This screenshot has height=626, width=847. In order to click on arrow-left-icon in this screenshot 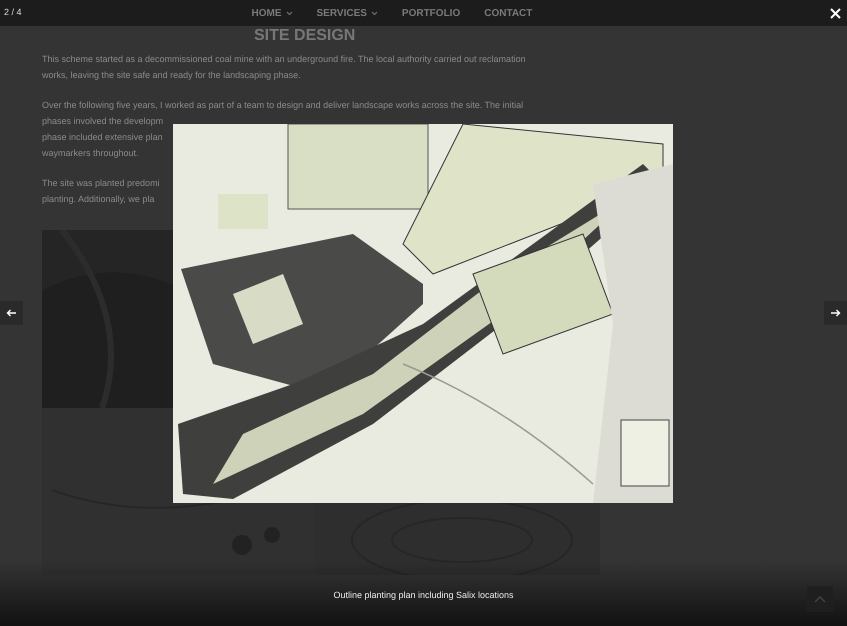, I will do `click(11, 313)`.